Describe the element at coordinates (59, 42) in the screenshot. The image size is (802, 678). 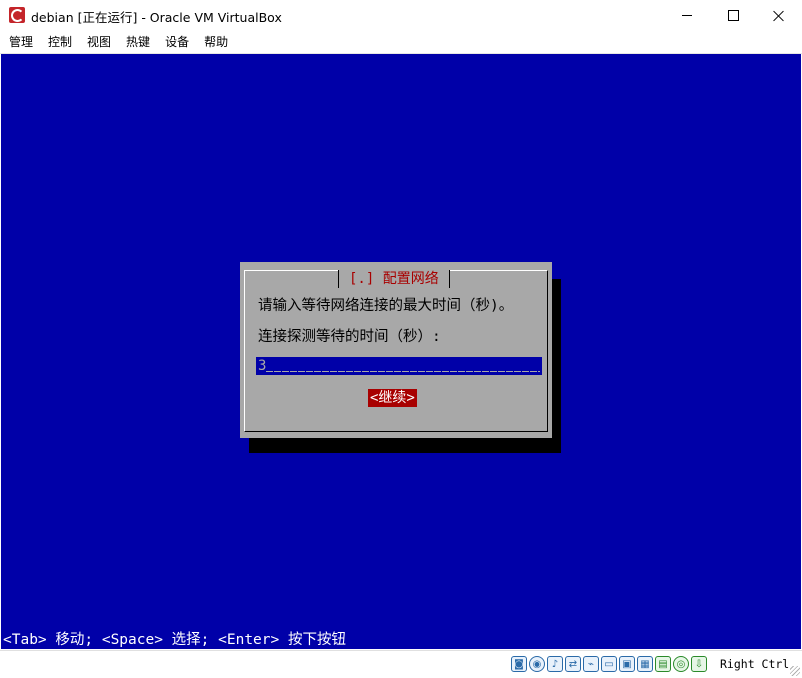
I see `menu-control: 控制` at that location.